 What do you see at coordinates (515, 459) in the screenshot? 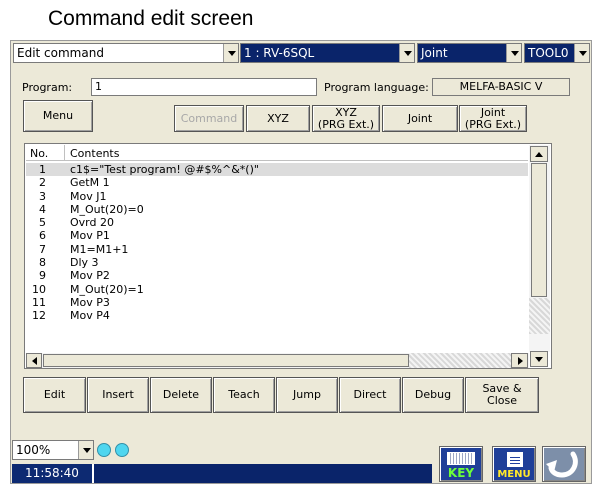
I see `menu-window-icon` at bounding box center [515, 459].